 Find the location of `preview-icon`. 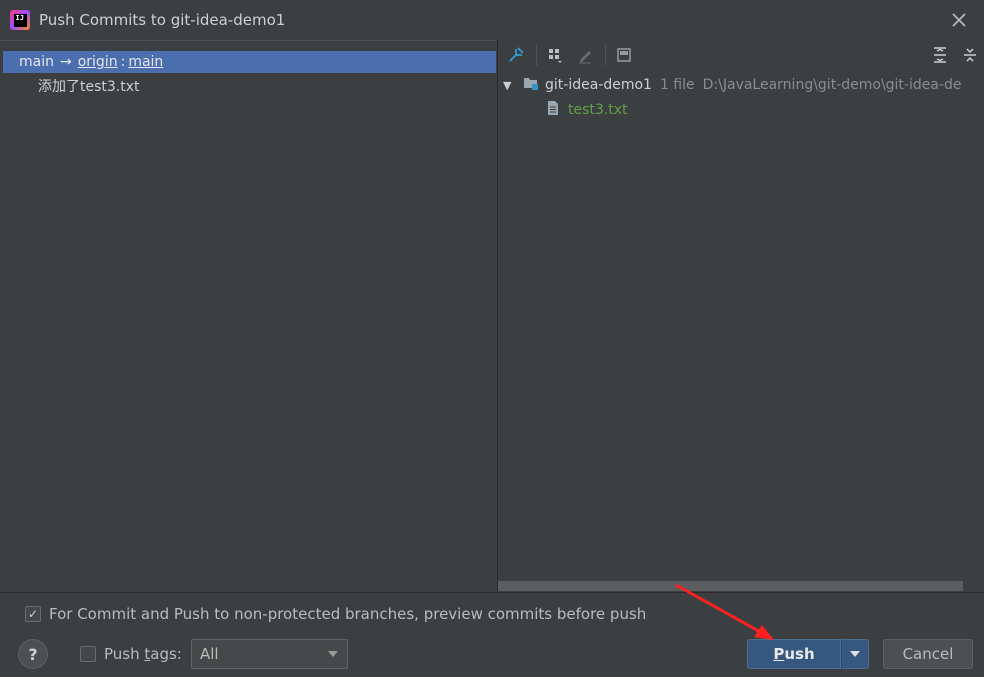

preview-icon is located at coordinates (624, 55).